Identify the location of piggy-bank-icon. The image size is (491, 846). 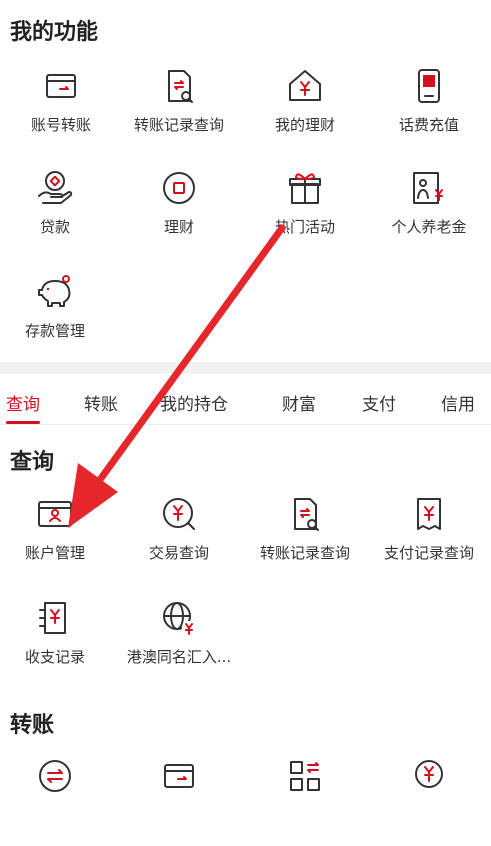
(55, 292).